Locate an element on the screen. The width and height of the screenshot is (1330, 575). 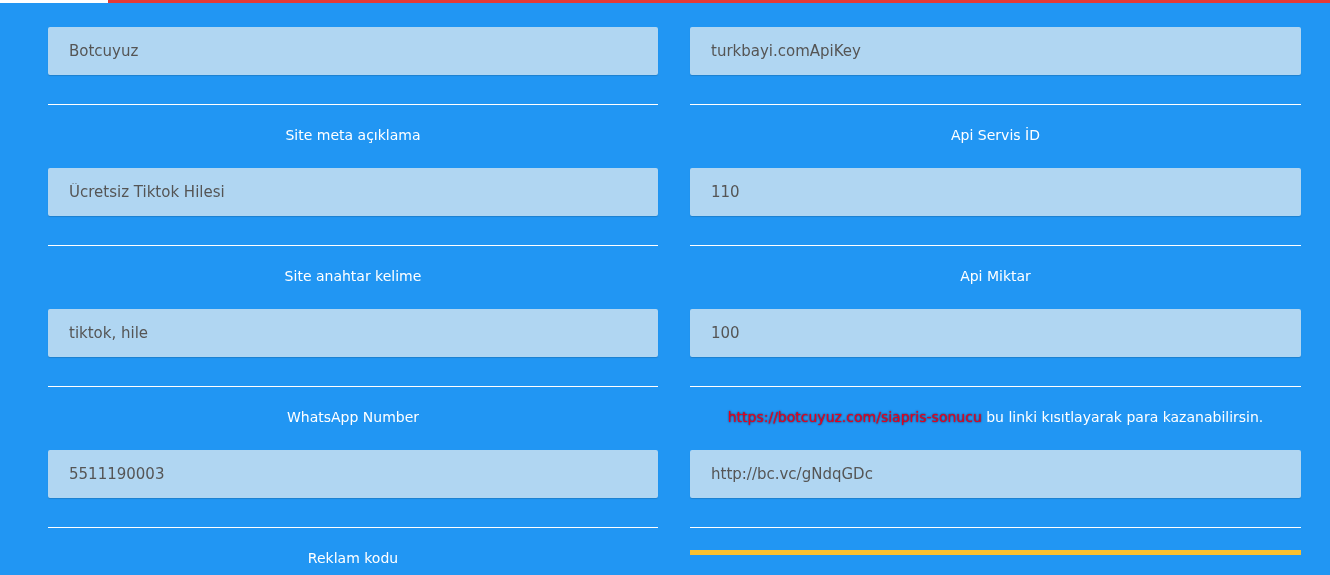
input-field: tiktok, hile is located at coordinates (353, 333).